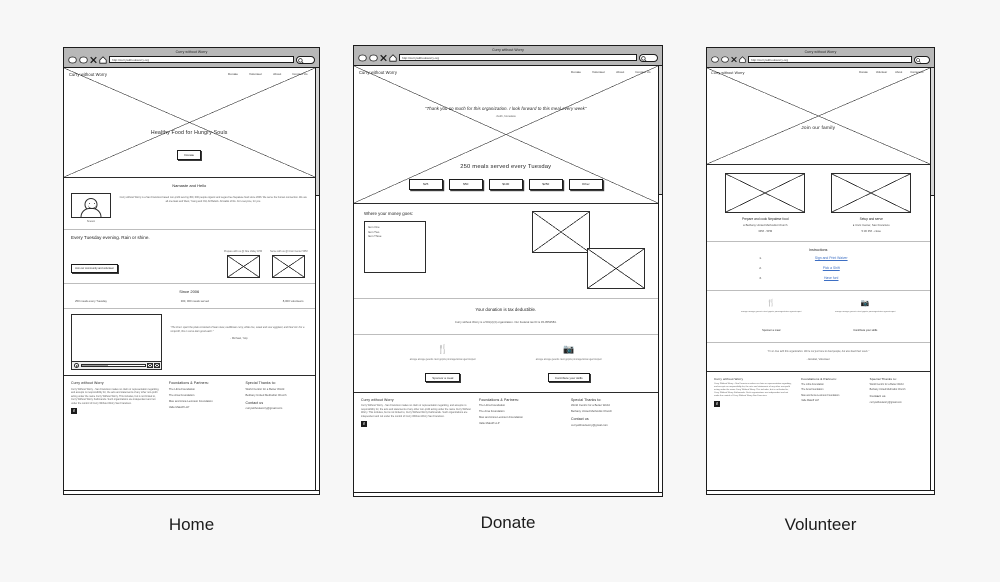  Describe the element at coordinates (831, 258) in the screenshot. I see `step-link-waiver: Sign and Print Waiver` at that location.